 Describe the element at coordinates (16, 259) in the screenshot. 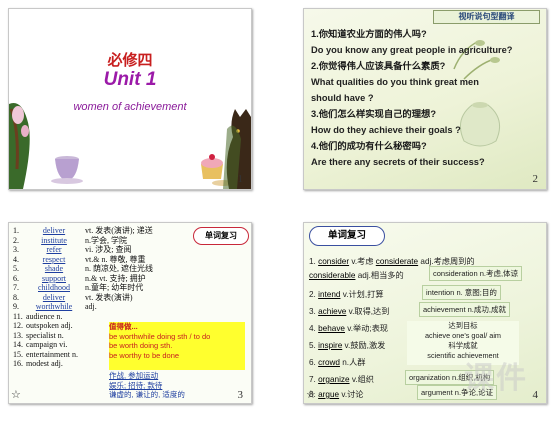

I see `item-number: 4.` at that location.